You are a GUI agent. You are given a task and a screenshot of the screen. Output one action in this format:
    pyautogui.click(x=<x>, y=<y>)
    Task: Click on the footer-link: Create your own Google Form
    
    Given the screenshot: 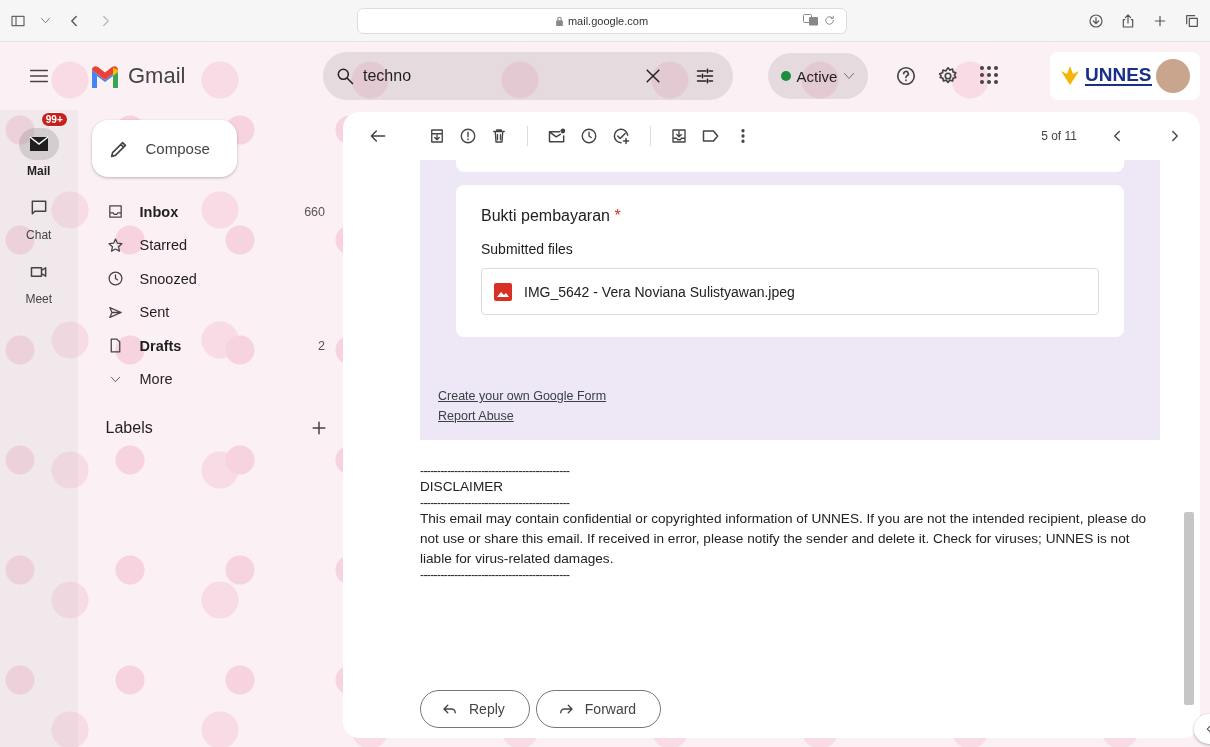 What is the action you would take?
    pyautogui.click(x=522, y=396)
    